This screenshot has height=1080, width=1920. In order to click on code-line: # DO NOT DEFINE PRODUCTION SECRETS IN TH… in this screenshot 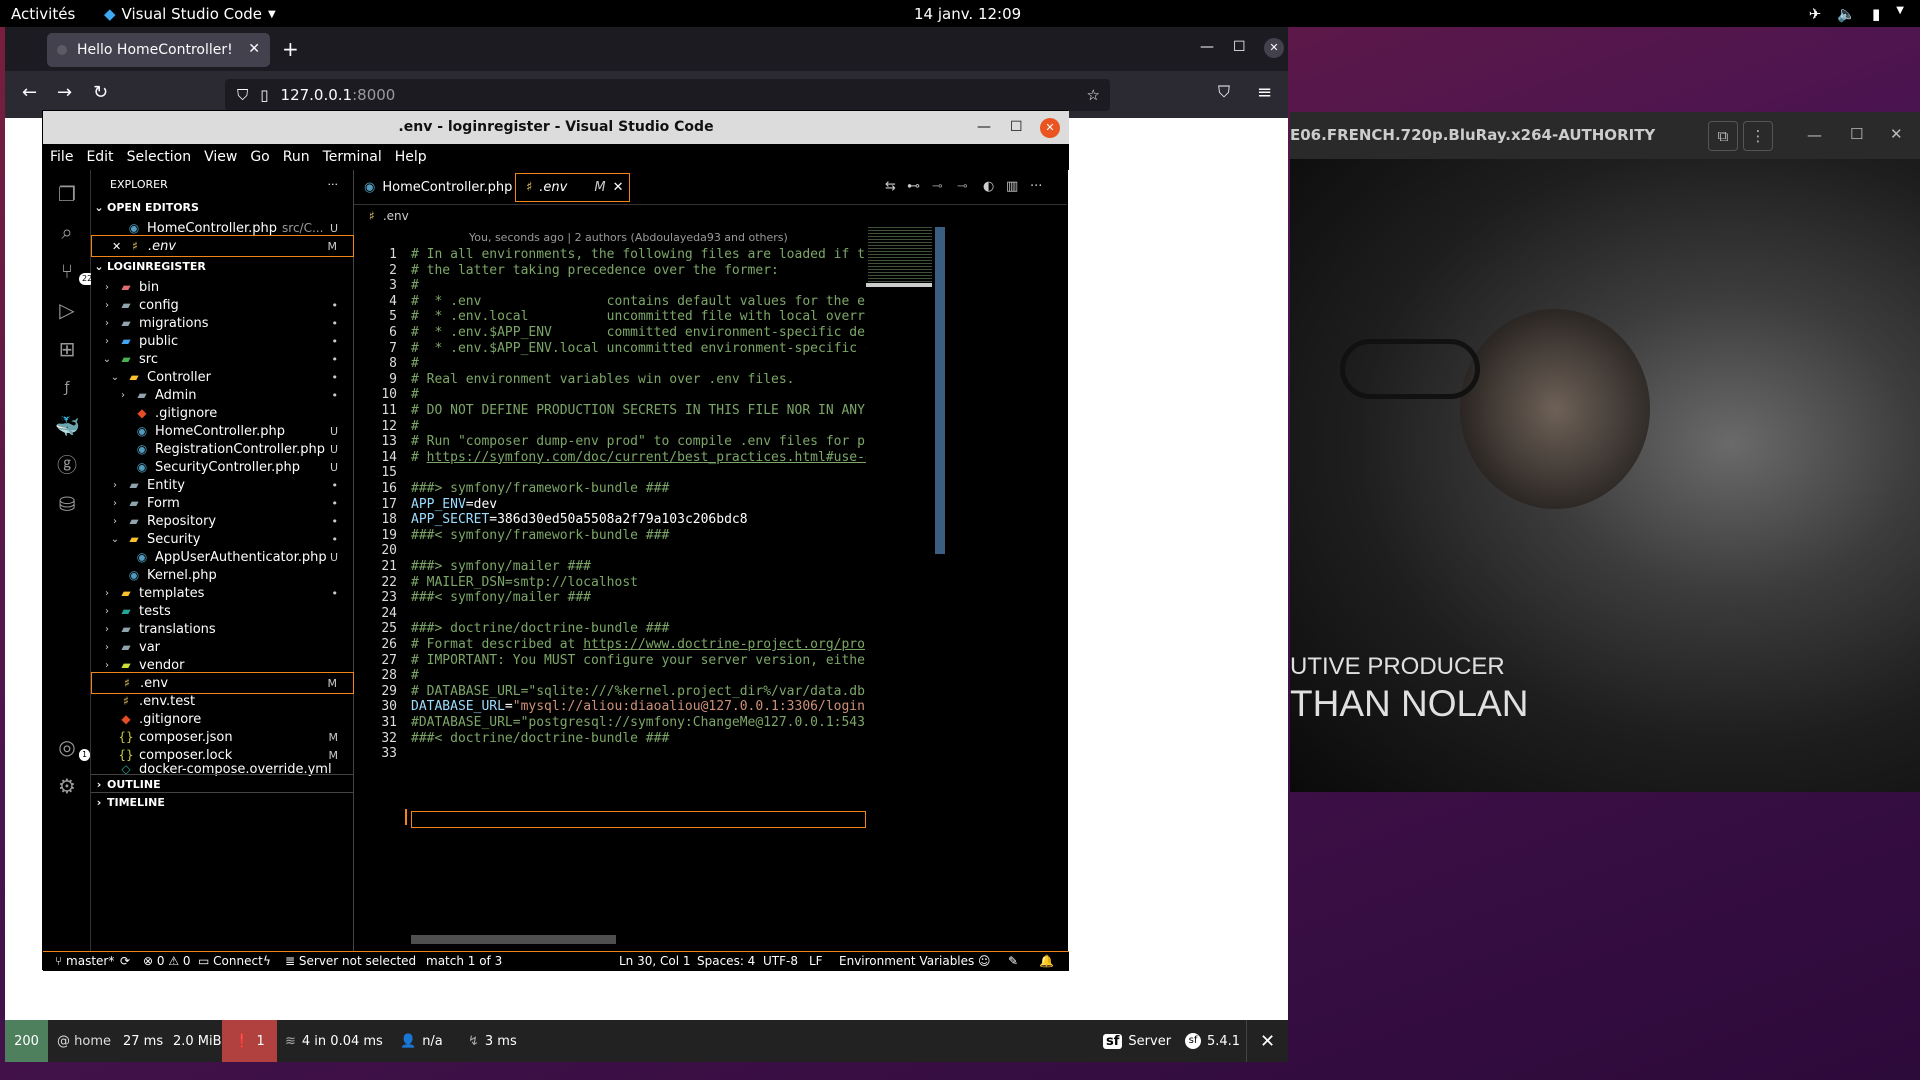, I will do `click(638, 410)`.